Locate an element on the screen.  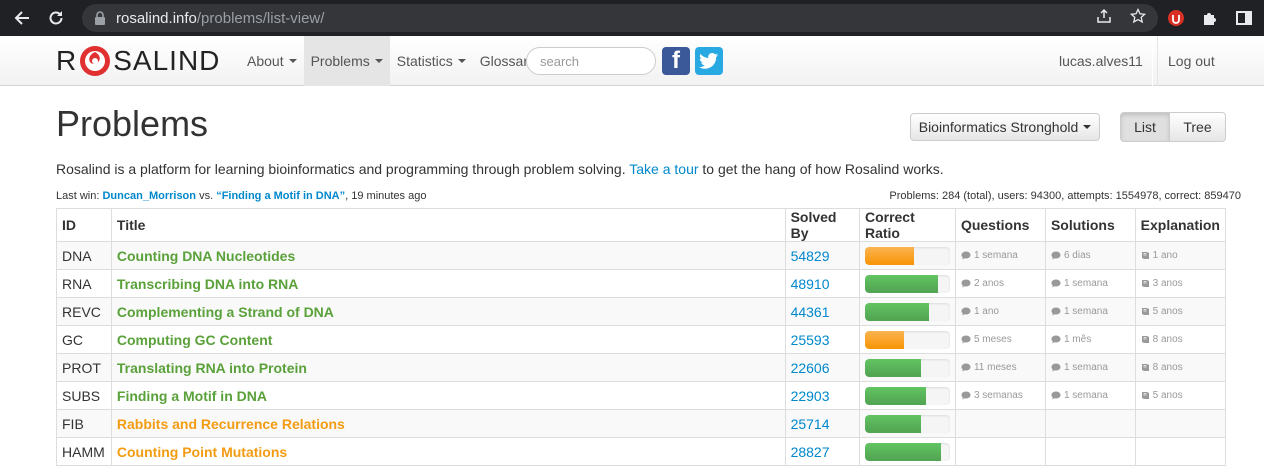
problem-id: REVC is located at coordinates (84, 311).